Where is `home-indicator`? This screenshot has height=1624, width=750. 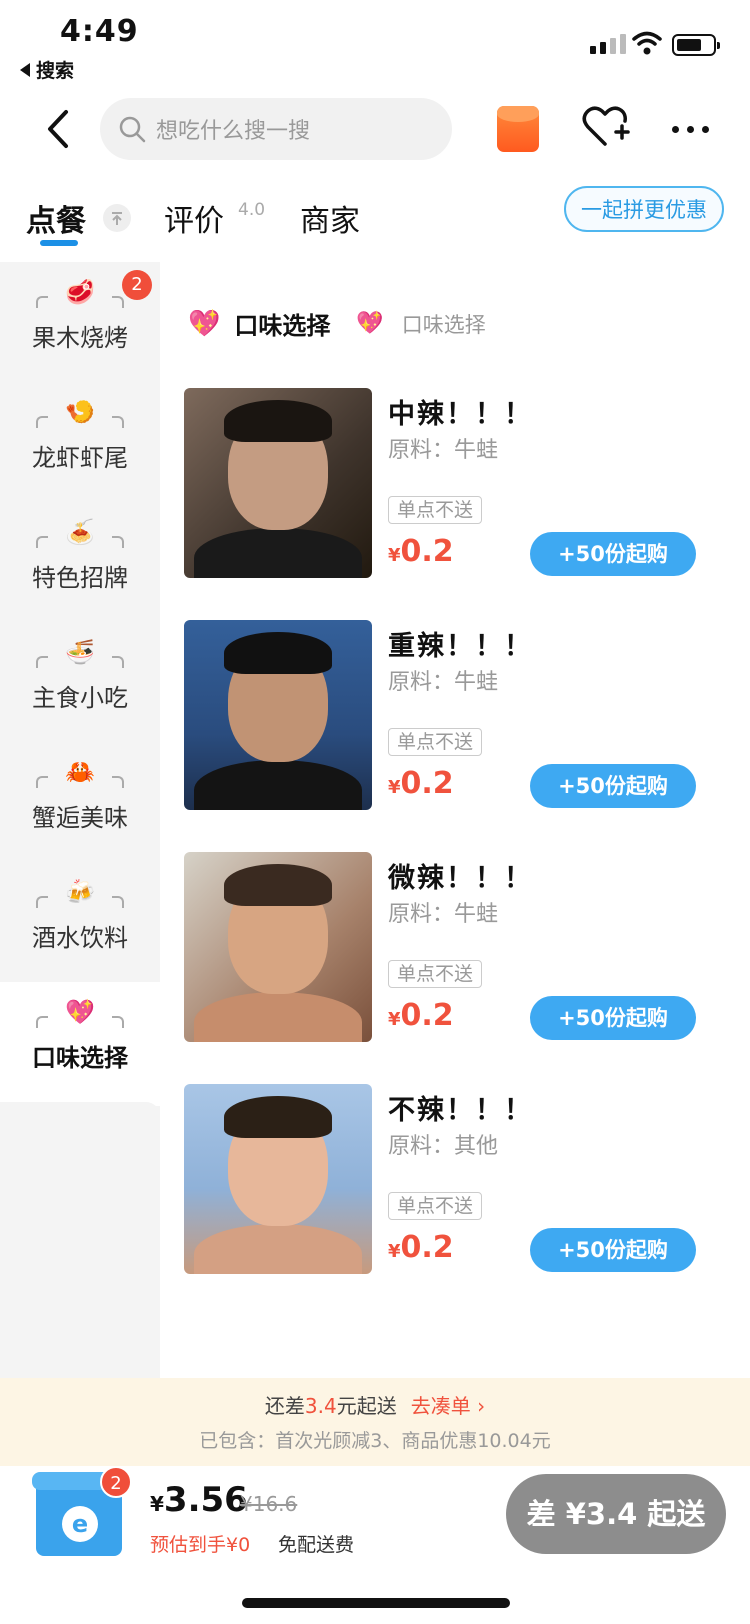
home-indicator is located at coordinates (376, 1603).